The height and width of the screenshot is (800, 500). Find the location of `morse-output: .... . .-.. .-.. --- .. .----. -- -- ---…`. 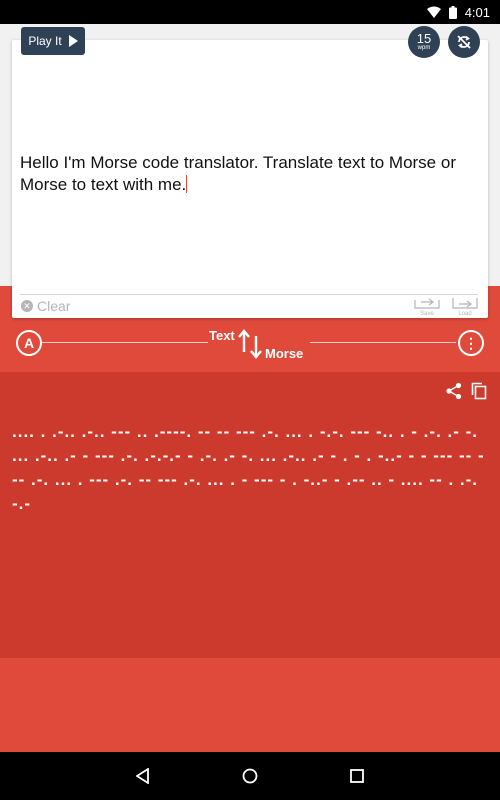

morse-output: .... . .-.. .-.. --- .. .----. -- -- ---… is located at coordinates (250, 468).